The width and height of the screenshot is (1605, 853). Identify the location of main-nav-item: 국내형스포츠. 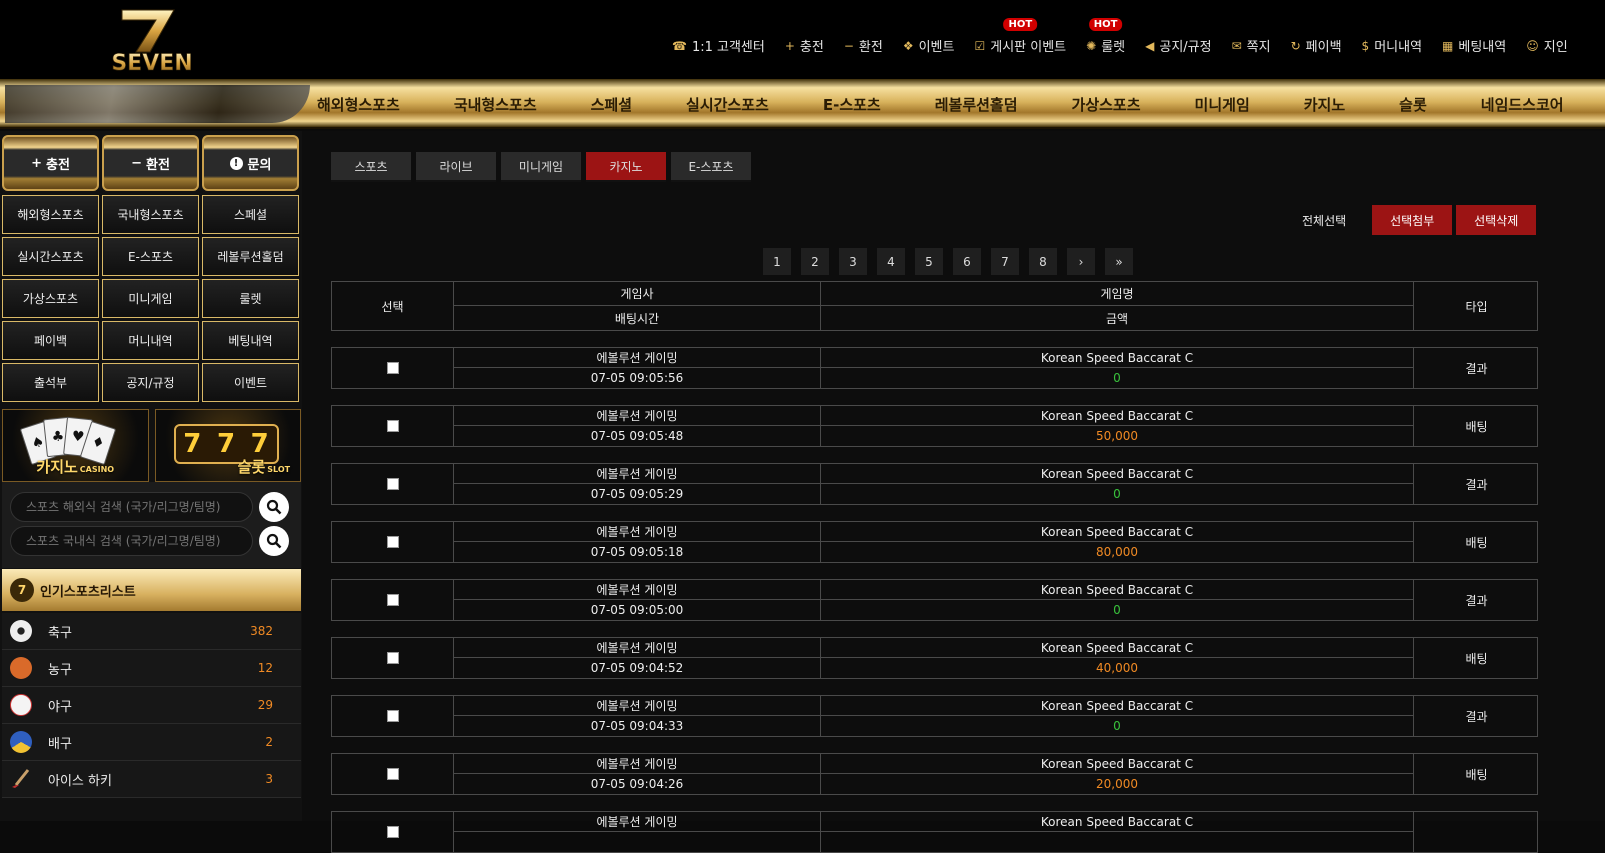
(495, 104).